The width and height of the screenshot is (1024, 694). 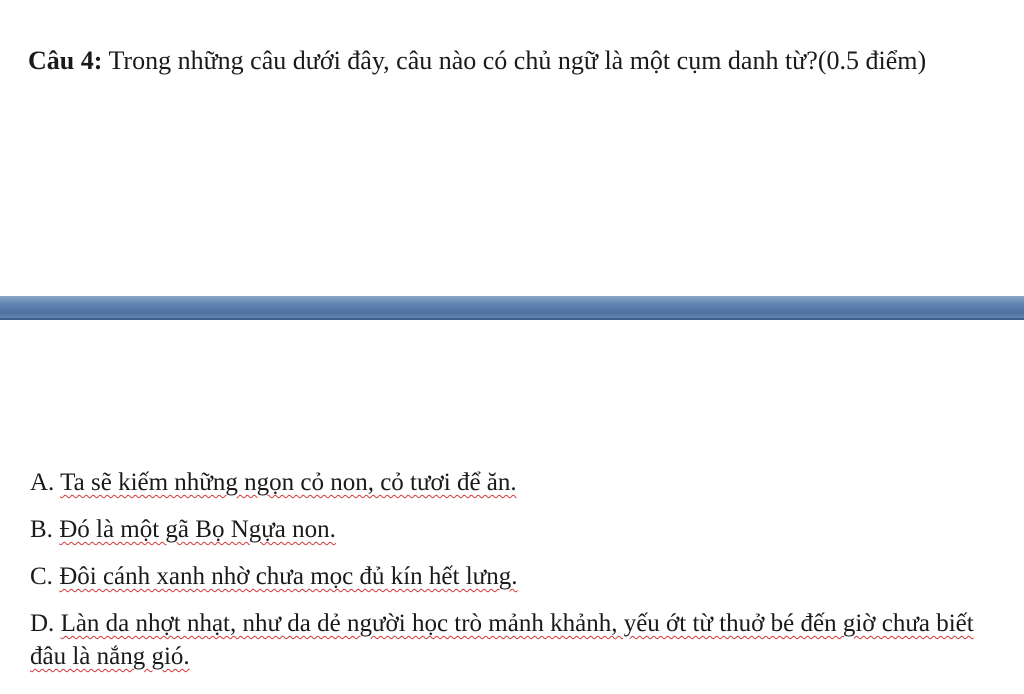 I want to click on question-label: Câu 4:, so click(x=65, y=60).